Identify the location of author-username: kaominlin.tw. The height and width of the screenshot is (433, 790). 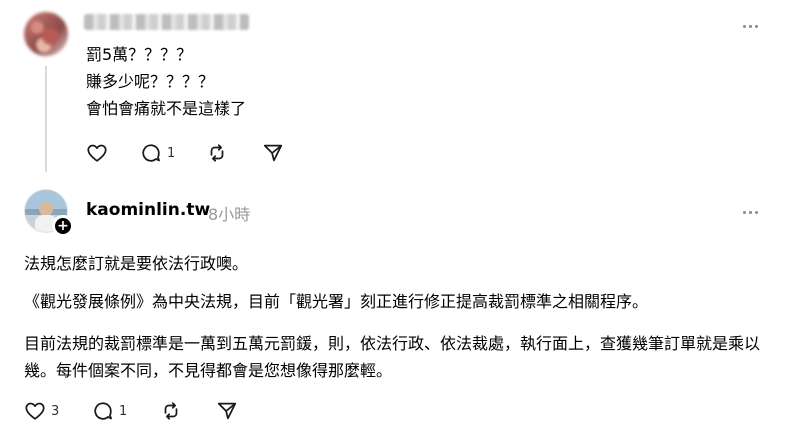
(148, 210).